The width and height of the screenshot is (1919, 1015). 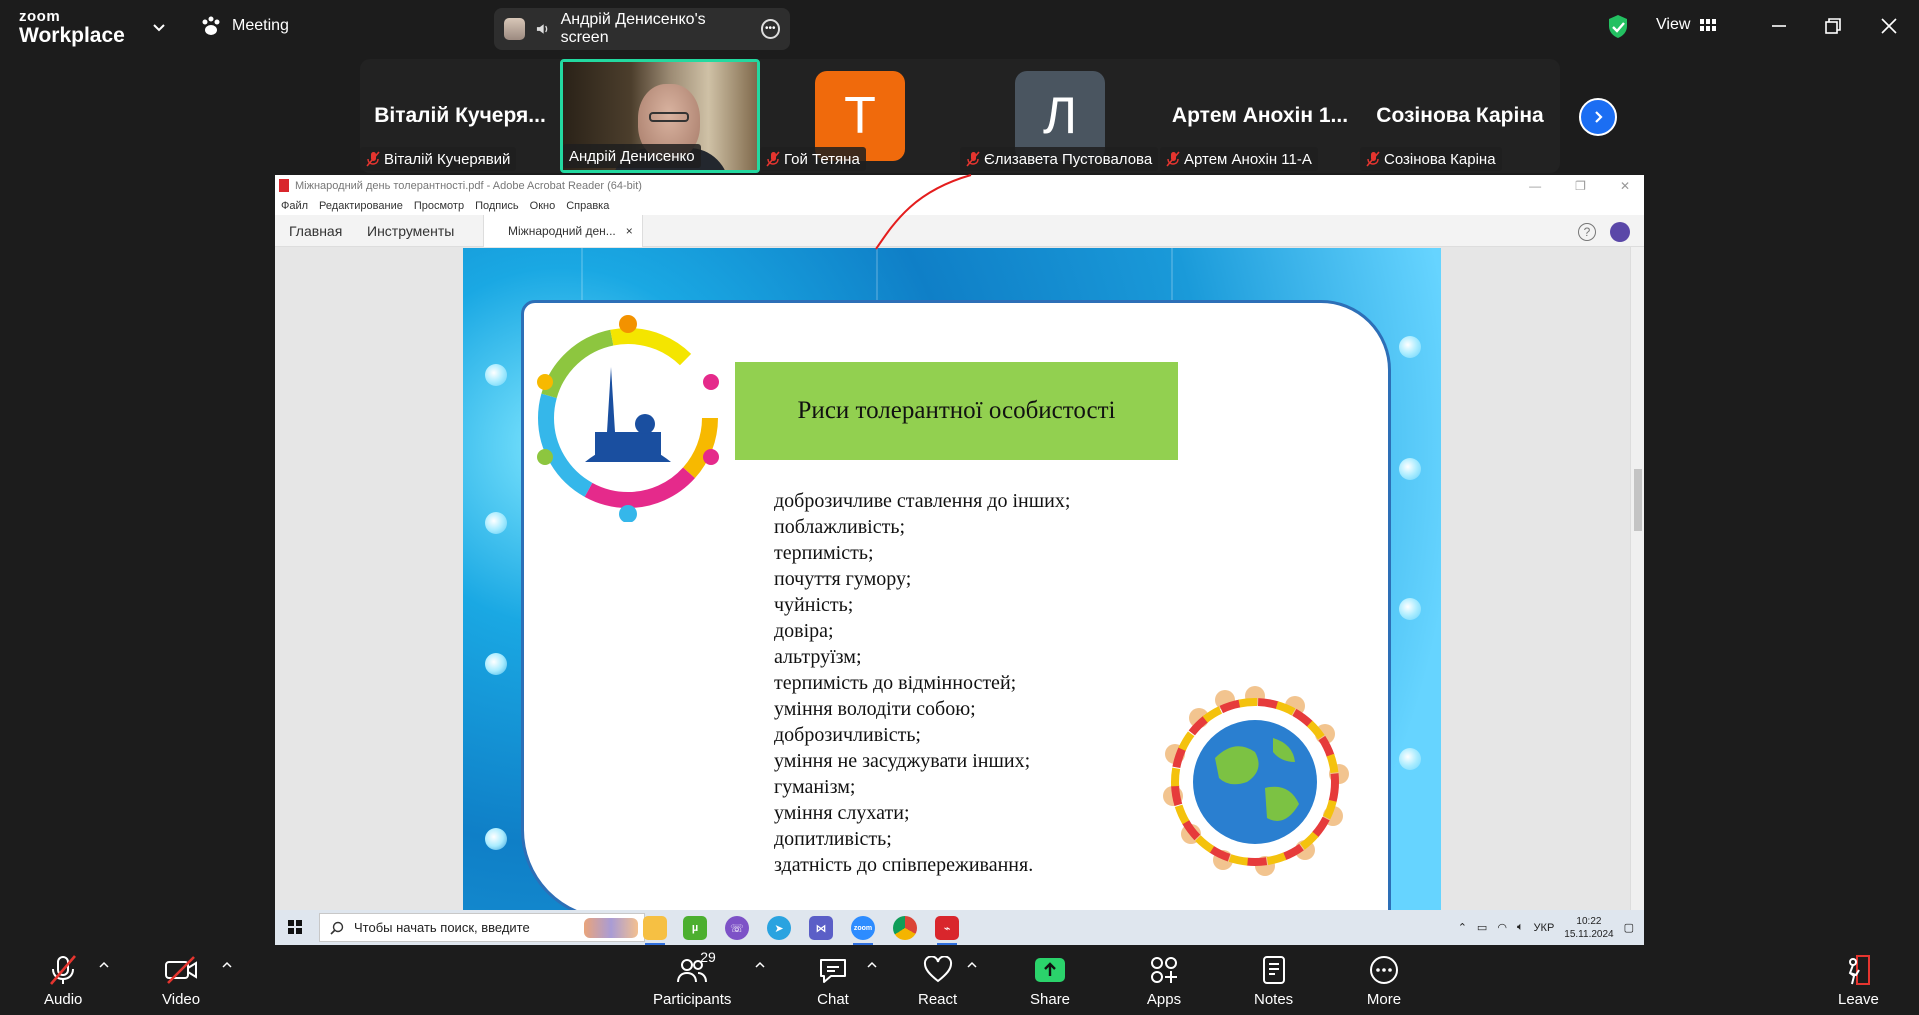 What do you see at coordinates (655, 930) in the screenshot?
I see `file-explorer-icon` at bounding box center [655, 930].